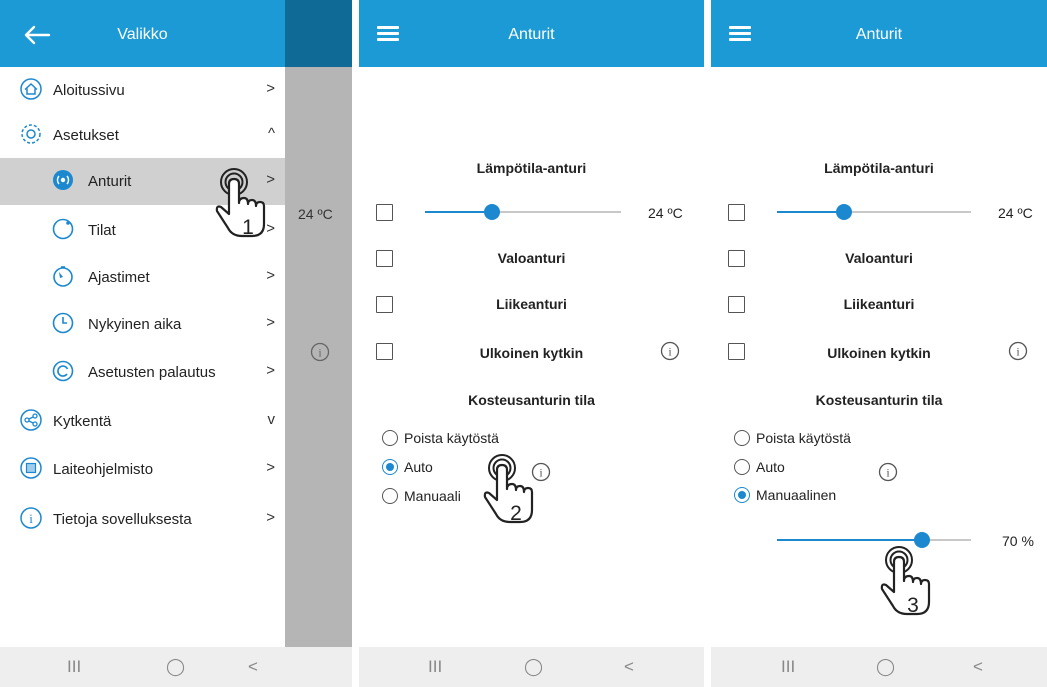  Describe the element at coordinates (142, 90) in the screenshot. I see `menu-item-aloitussivu: Aloitussivu >` at that location.